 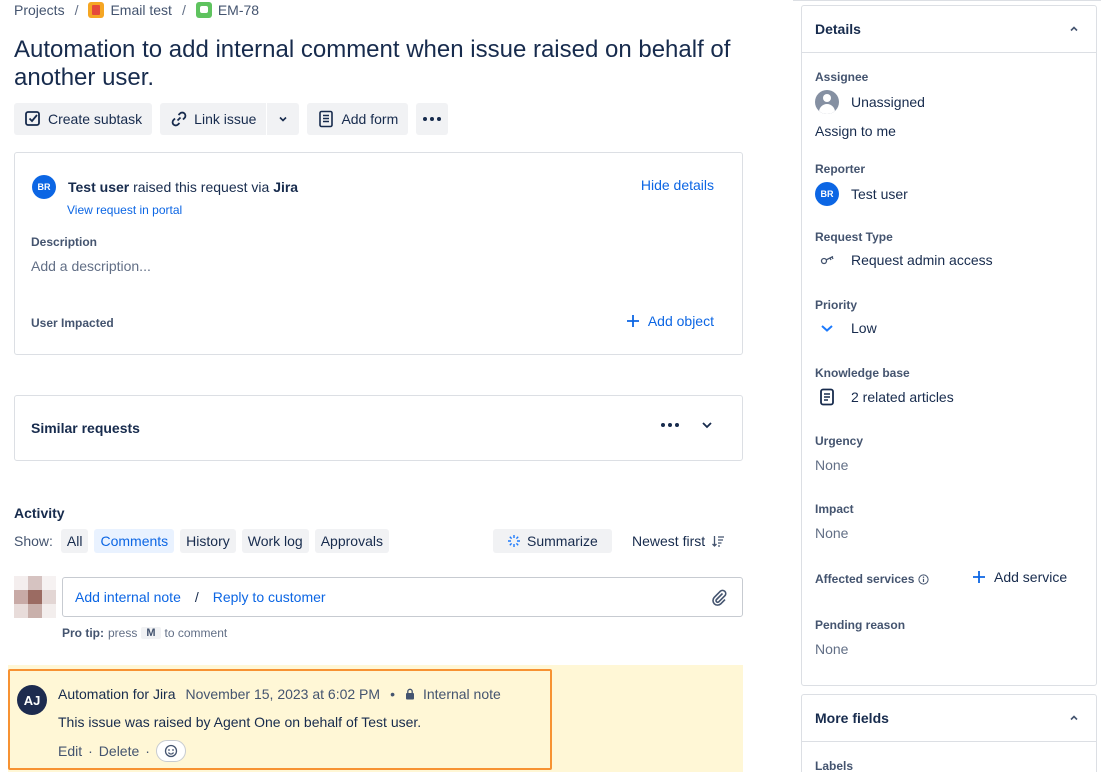 I want to click on details-header: Details, so click(x=949, y=29).